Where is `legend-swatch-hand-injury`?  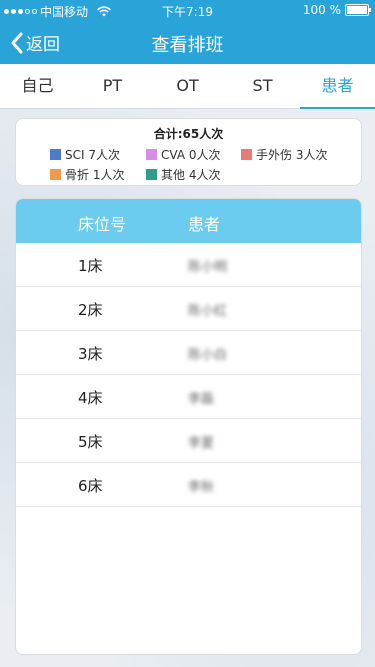
legend-swatch-hand-injury is located at coordinates (246, 154).